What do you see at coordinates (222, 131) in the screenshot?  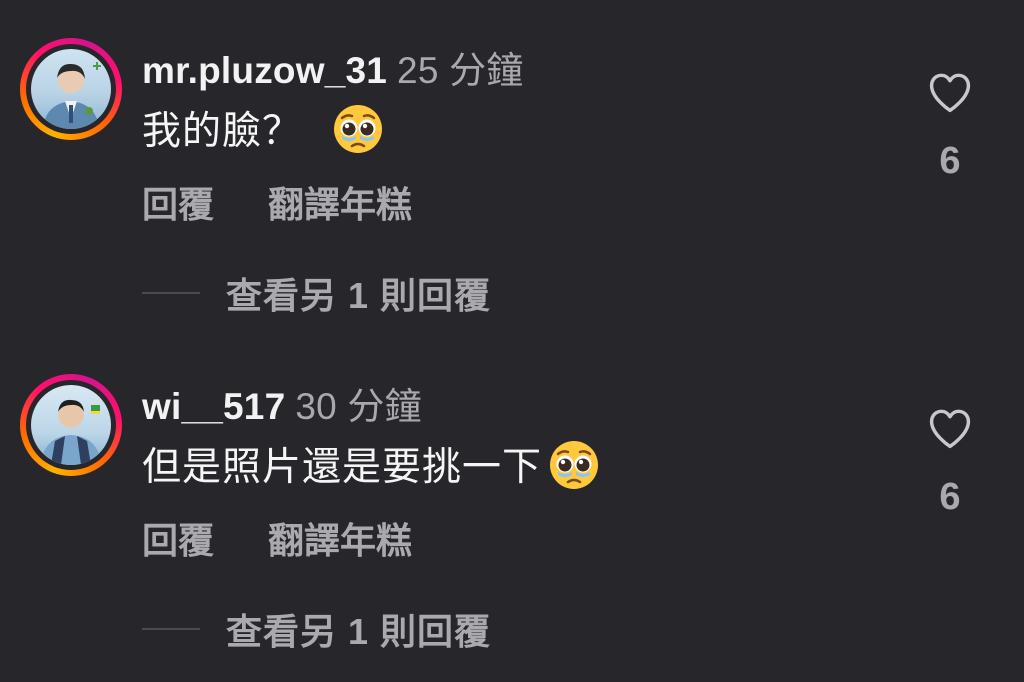 I see `comment-text: 我的臉？` at bounding box center [222, 131].